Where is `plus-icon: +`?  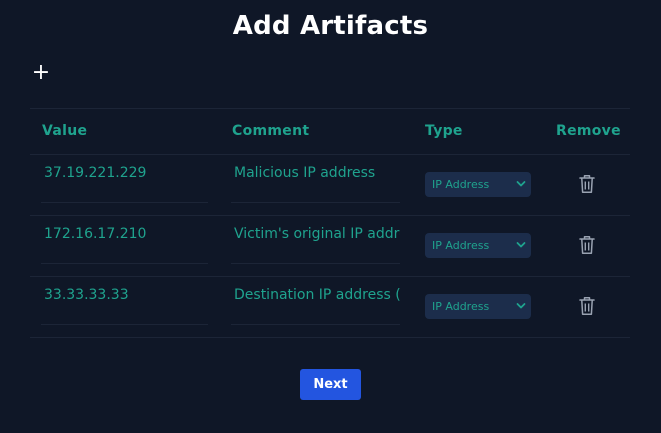 plus-icon: + is located at coordinates (41, 72).